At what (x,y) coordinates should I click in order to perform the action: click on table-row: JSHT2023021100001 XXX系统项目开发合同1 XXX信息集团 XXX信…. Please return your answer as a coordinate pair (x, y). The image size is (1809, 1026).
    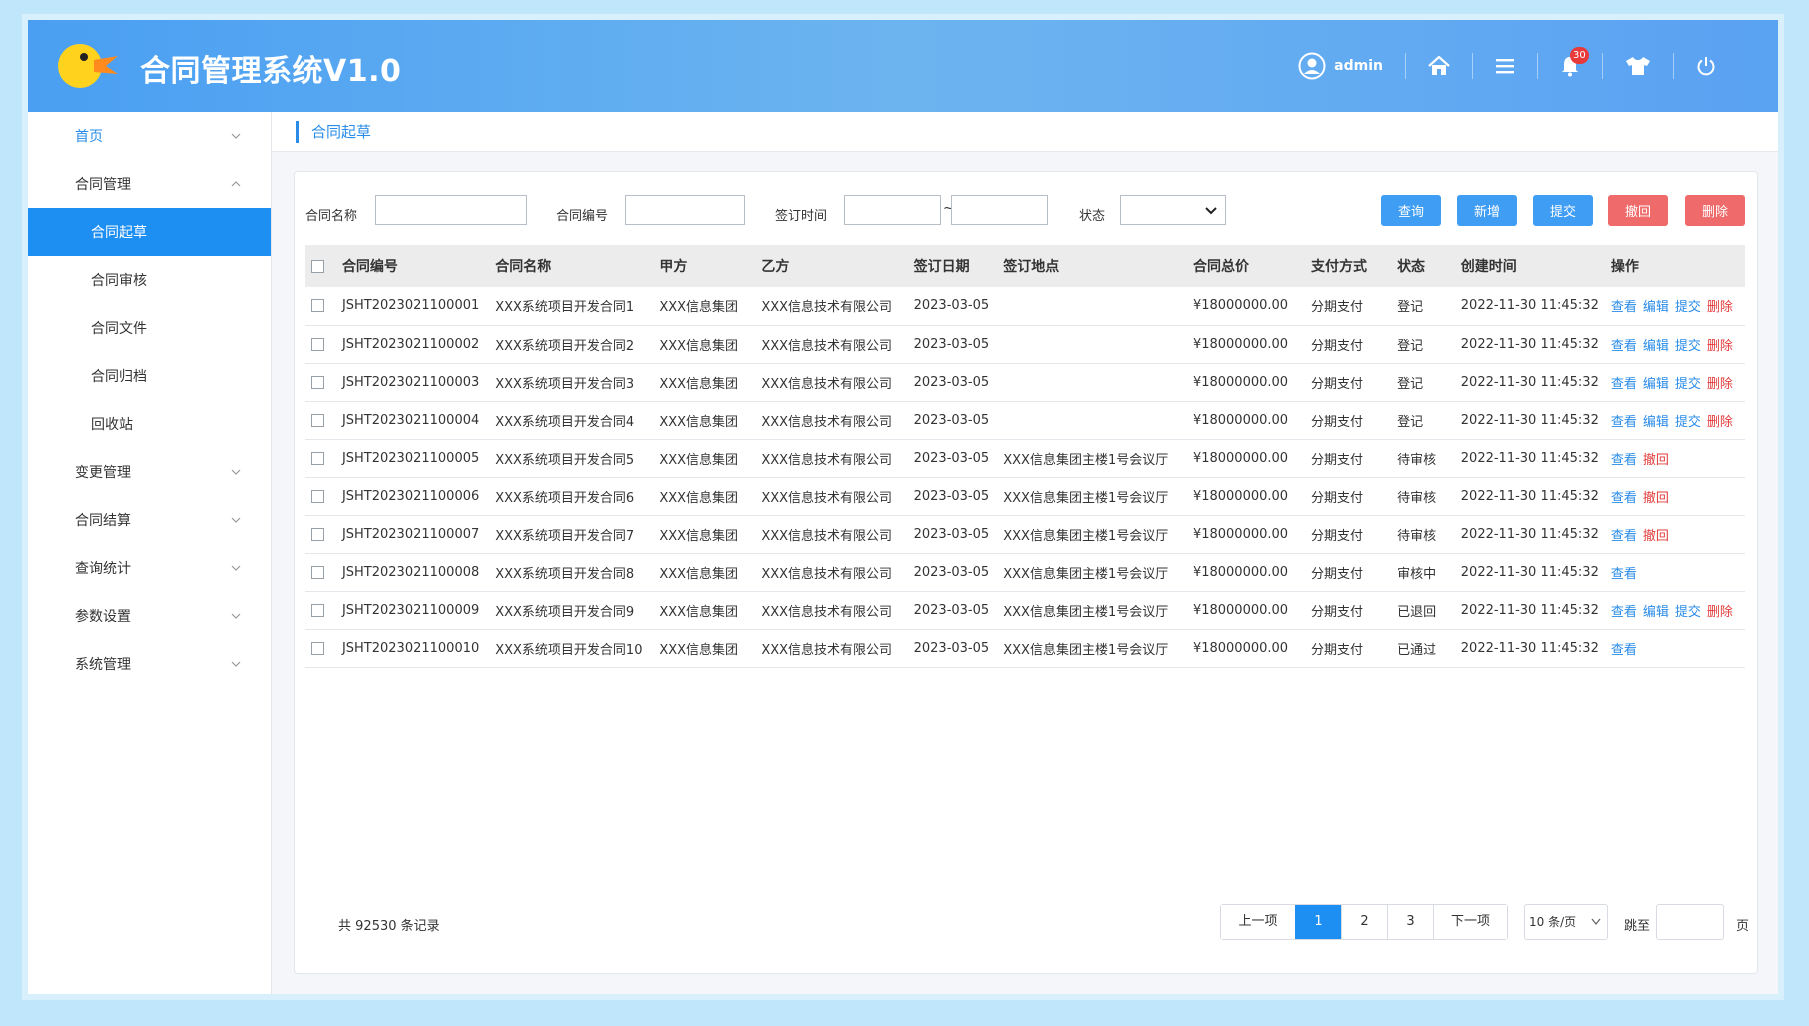
    Looking at the image, I should click on (1025, 306).